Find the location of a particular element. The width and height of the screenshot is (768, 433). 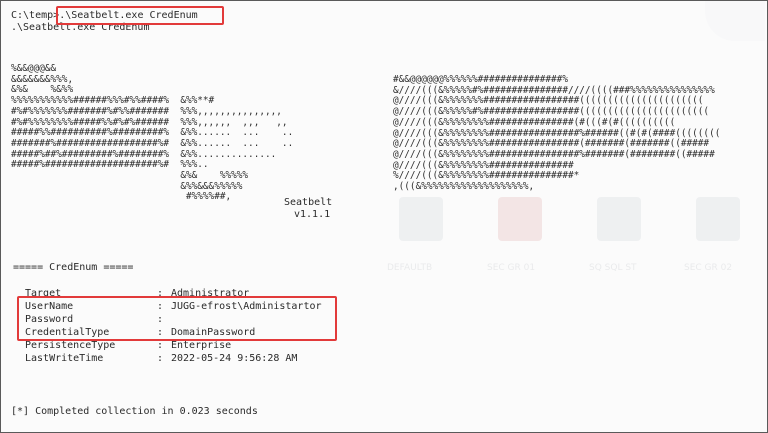

highlight-box-command is located at coordinates (140, 15).